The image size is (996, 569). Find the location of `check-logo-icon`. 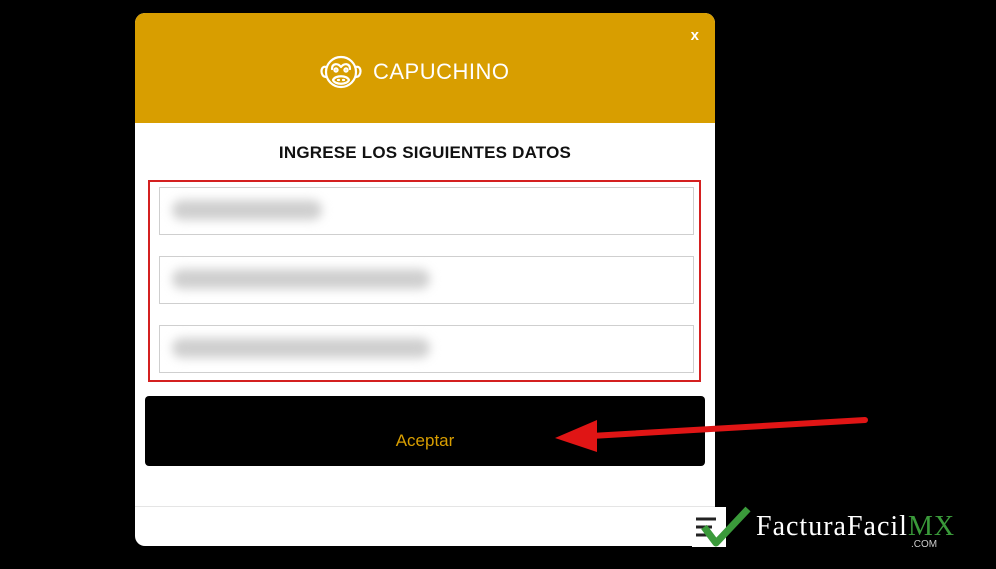

check-logo-icon is located at coordinates (721, 526).